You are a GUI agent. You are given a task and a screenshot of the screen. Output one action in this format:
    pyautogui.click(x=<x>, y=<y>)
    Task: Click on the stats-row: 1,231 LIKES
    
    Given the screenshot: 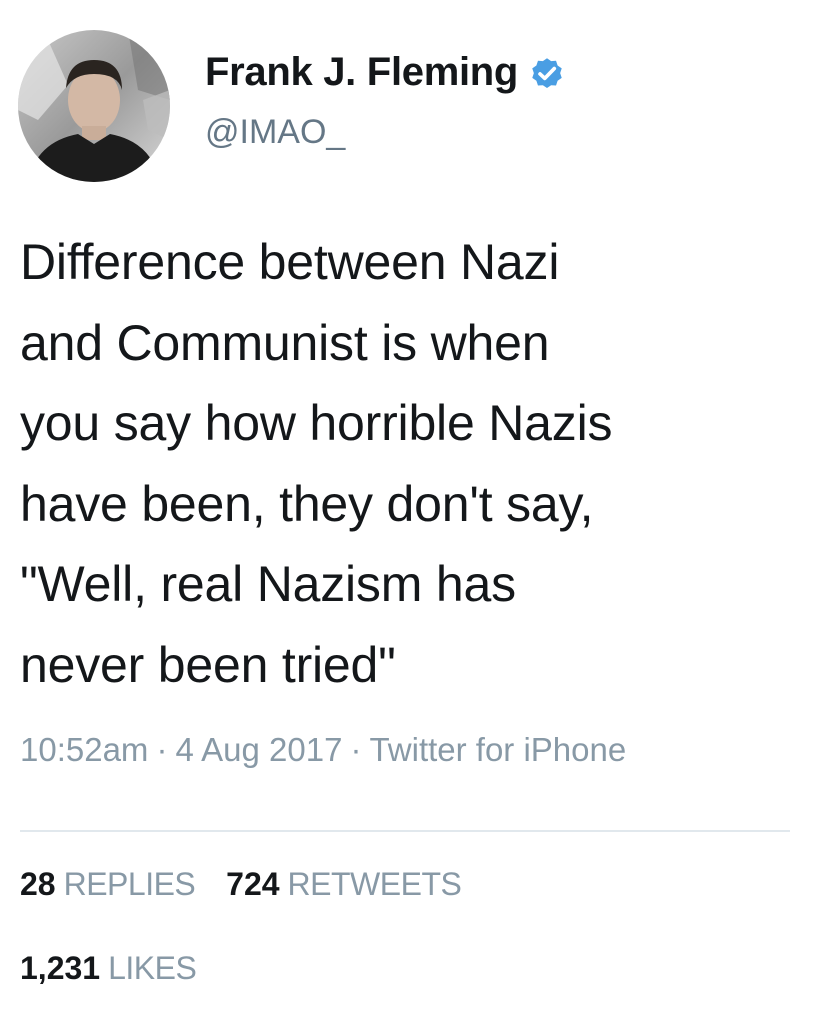 What is the action you would take?
    pyautogui.click(x=119, y=968)
    